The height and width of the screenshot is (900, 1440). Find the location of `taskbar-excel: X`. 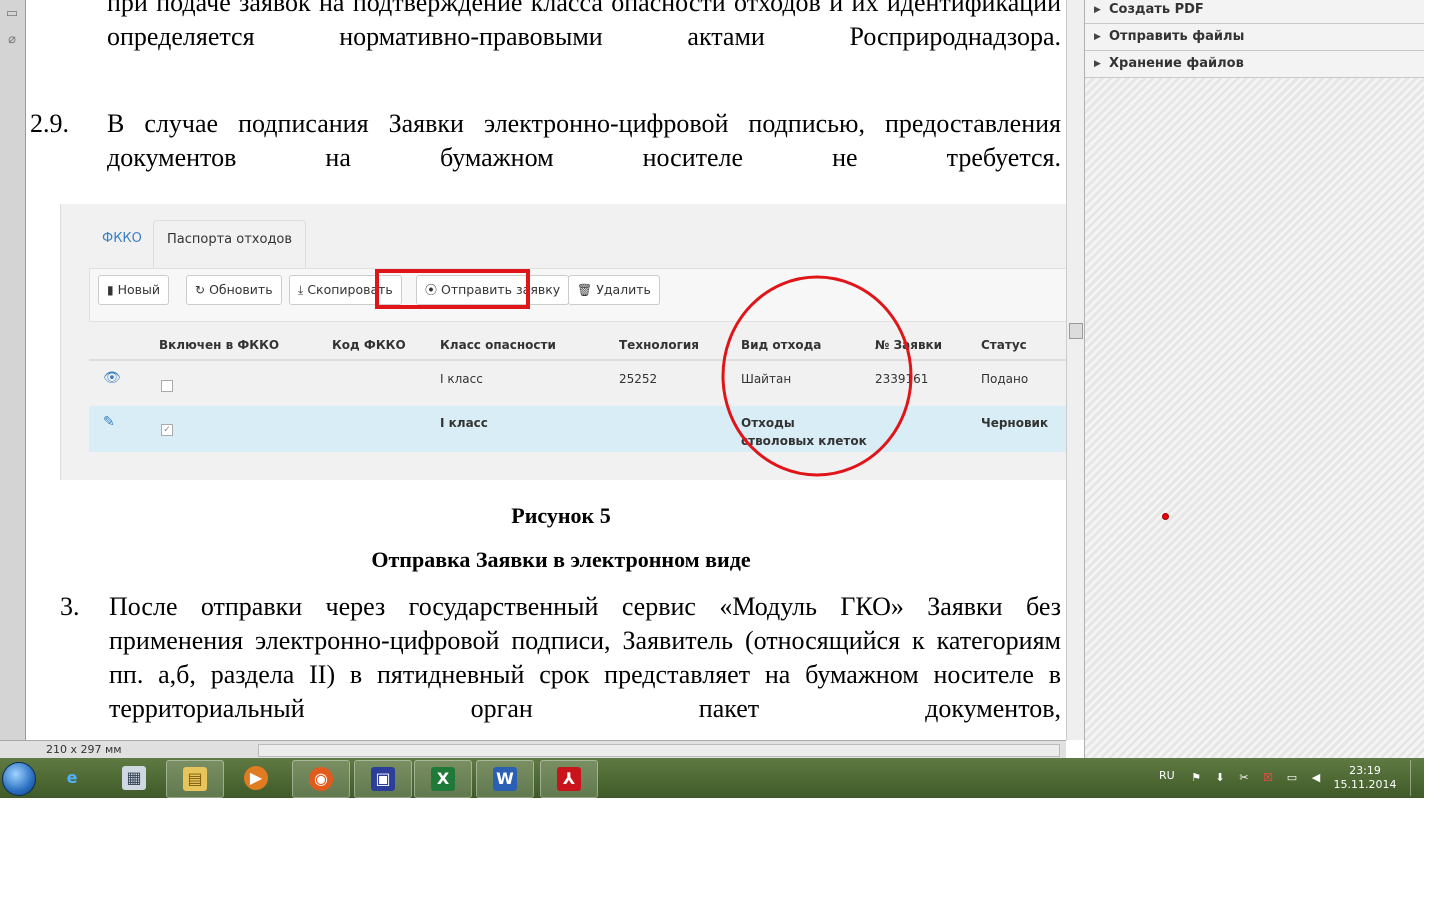

taskbar-excel: X is located at coordinates (443, 779).